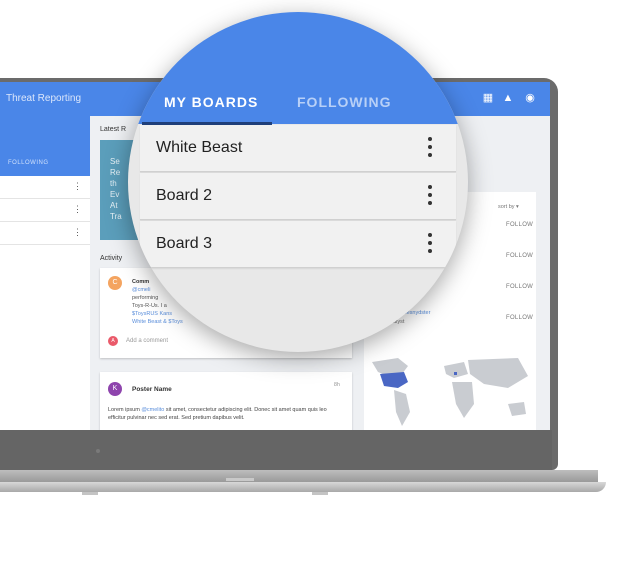  Describe the element at coordinates (113, 129) in the screenshot. I see `latest-reports-title: Latest R` at that location.